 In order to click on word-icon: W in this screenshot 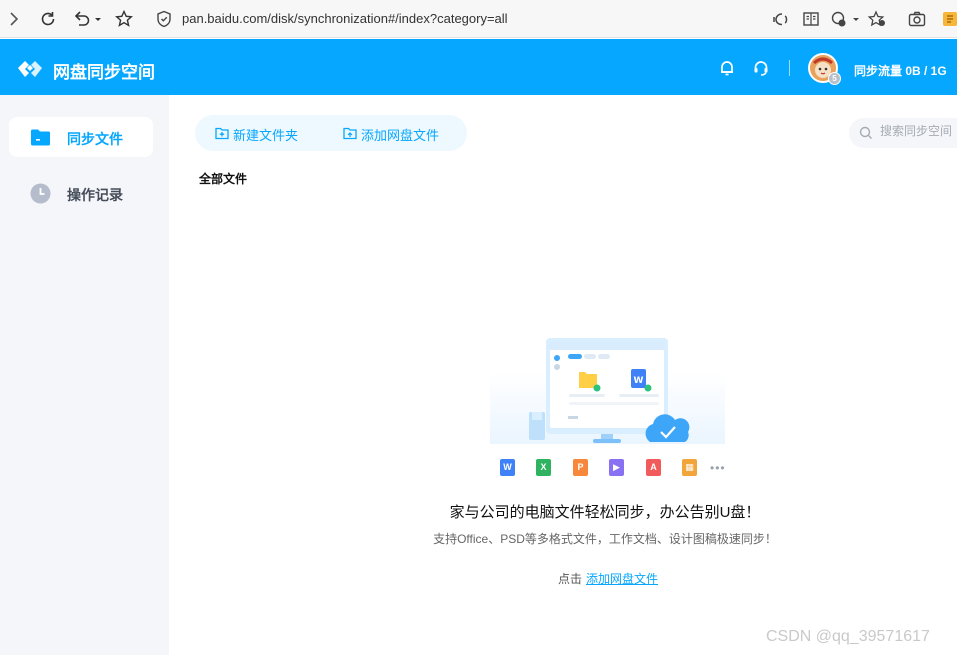, I will do `click(507, 467)`.